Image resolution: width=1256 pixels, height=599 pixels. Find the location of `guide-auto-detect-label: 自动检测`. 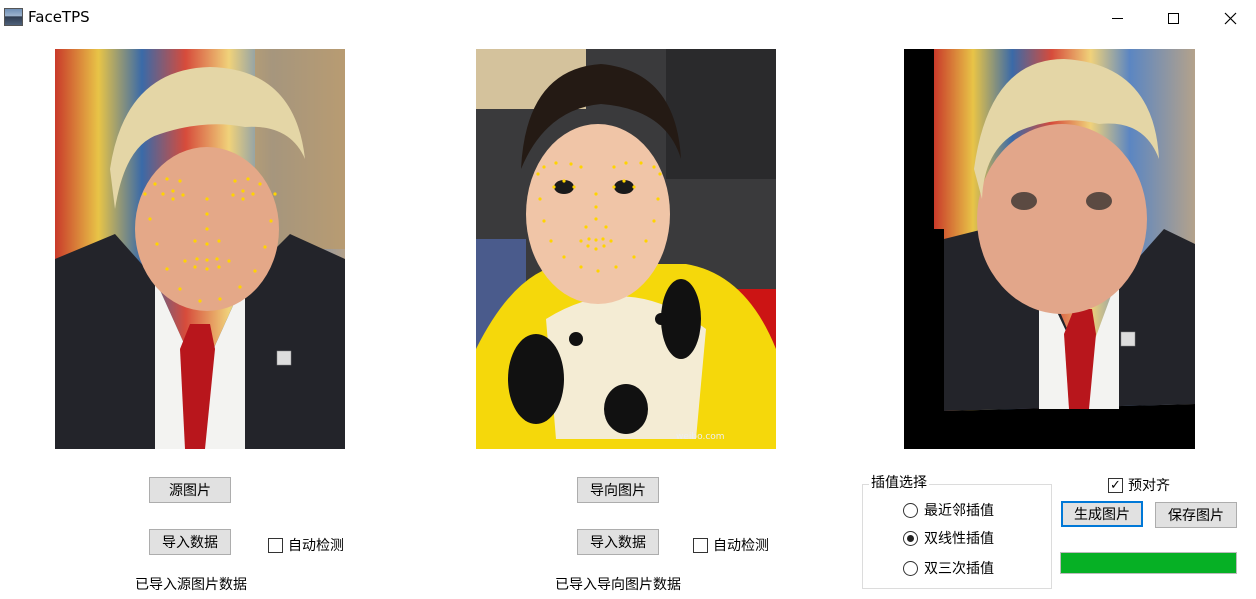

guide-auto-detect-label: 自动检测 is located at coordinates (741, 546).